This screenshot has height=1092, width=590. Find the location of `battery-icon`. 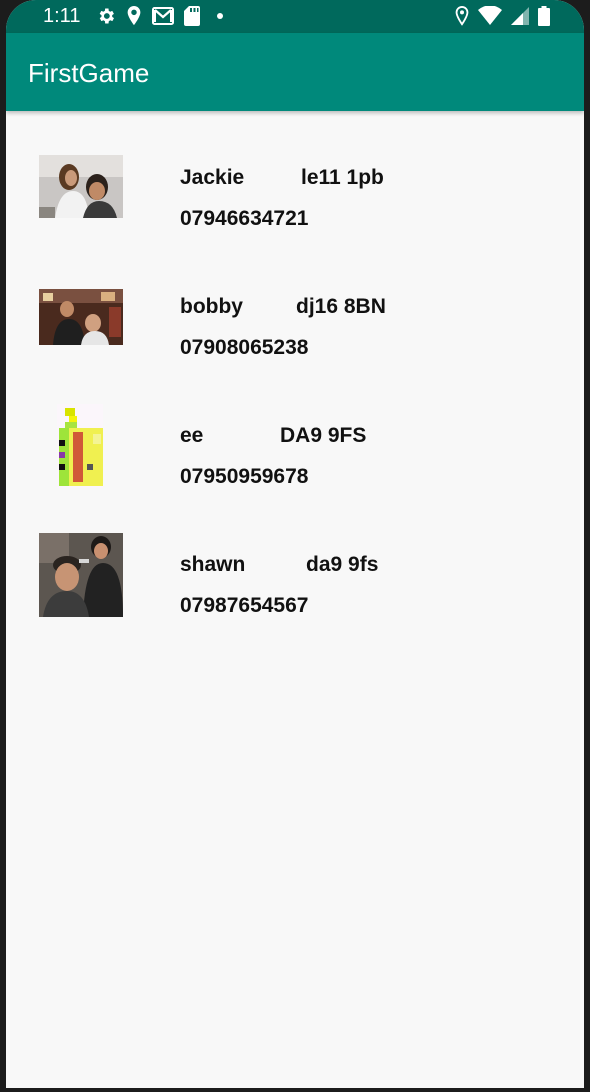

battery-icon is located at coordinates (544, 16).